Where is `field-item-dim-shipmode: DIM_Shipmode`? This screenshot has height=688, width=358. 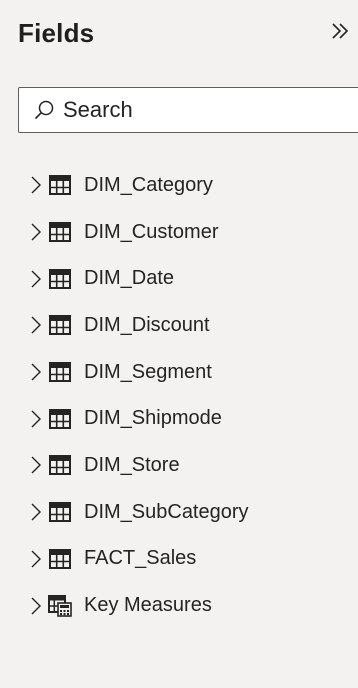 field-item-dim-shipmode: DIM_Shipmode is located at coordinates (179, 418).